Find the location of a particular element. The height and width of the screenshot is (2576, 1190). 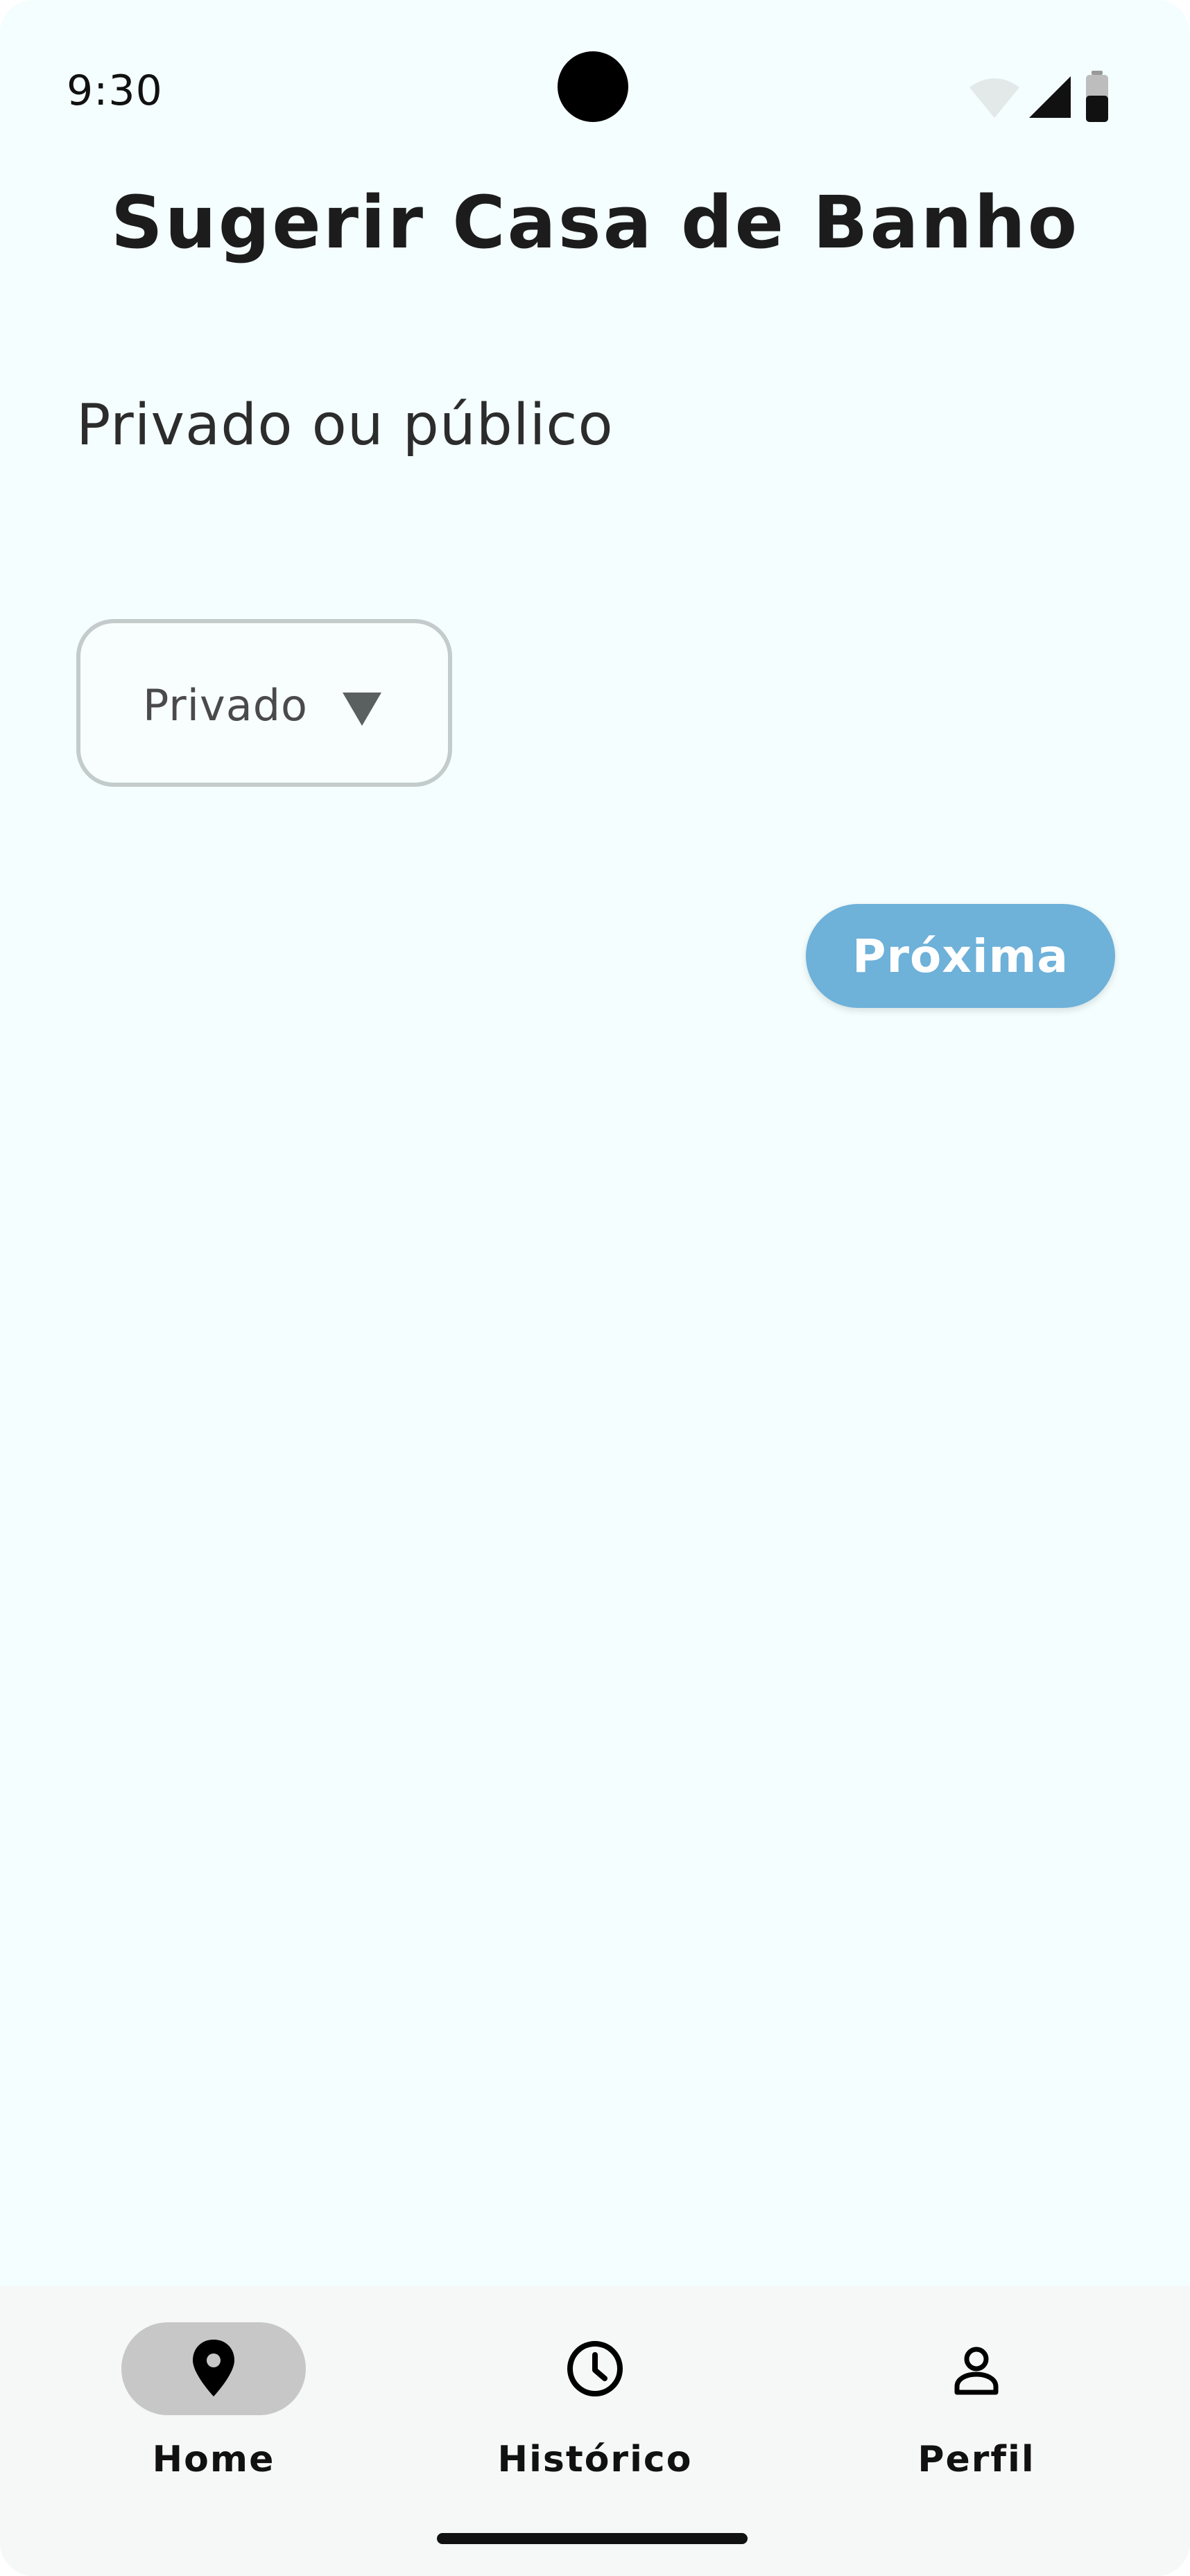

nav-label-home: Home is located at coordinates (213, 2459).